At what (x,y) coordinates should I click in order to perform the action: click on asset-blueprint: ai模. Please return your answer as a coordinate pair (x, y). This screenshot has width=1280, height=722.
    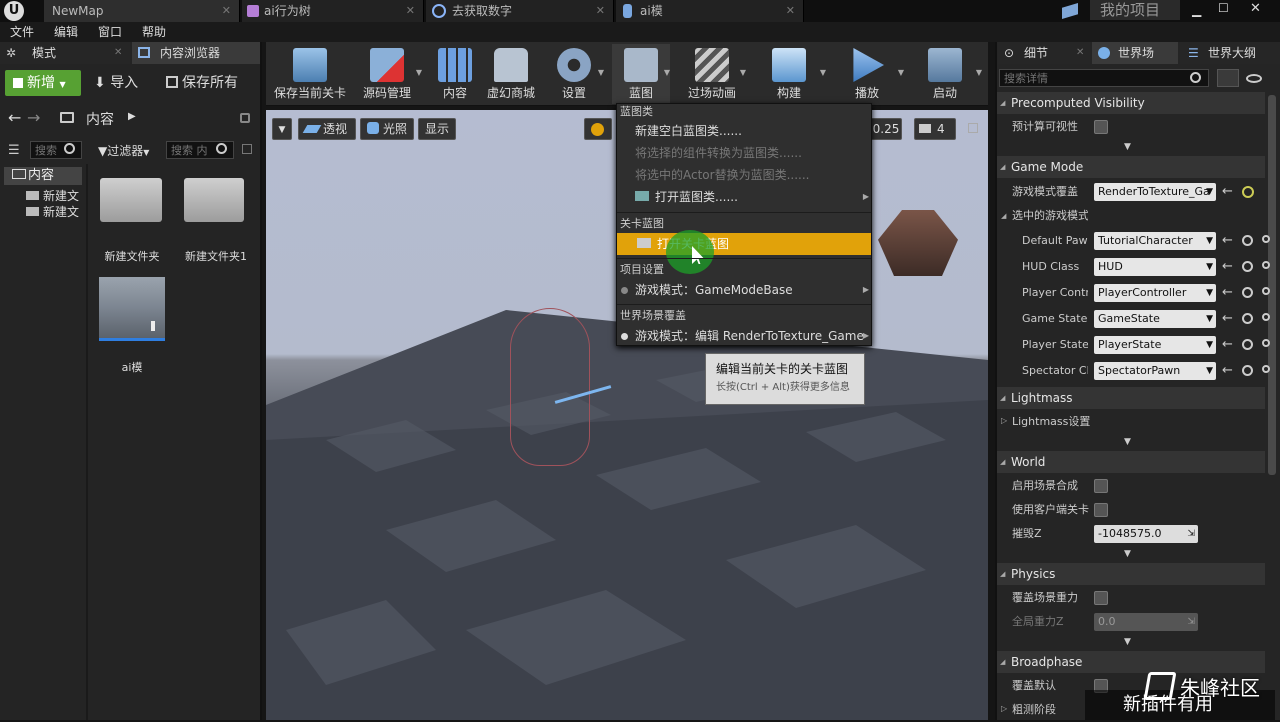
    Looking at the image, I should click on (132, 326).